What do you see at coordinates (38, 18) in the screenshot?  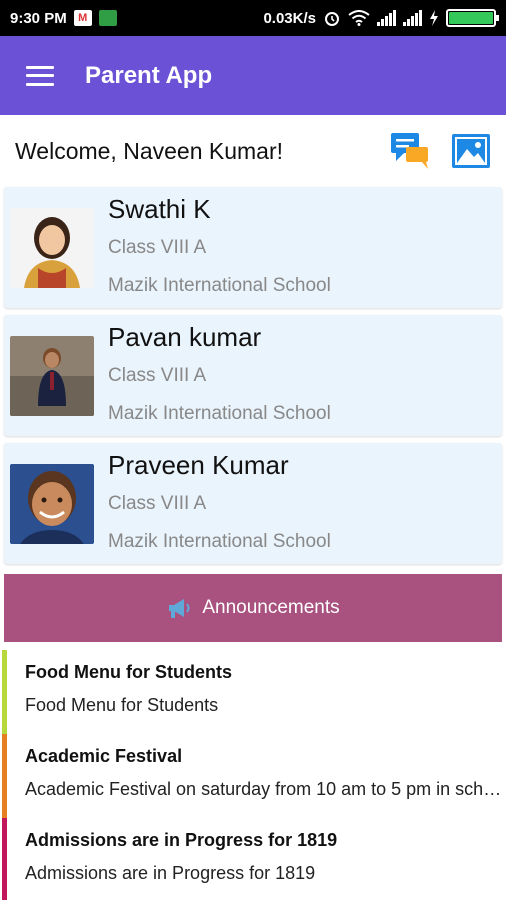 I see `status-time: 9:30 PM` at bounding box center [38, 18].